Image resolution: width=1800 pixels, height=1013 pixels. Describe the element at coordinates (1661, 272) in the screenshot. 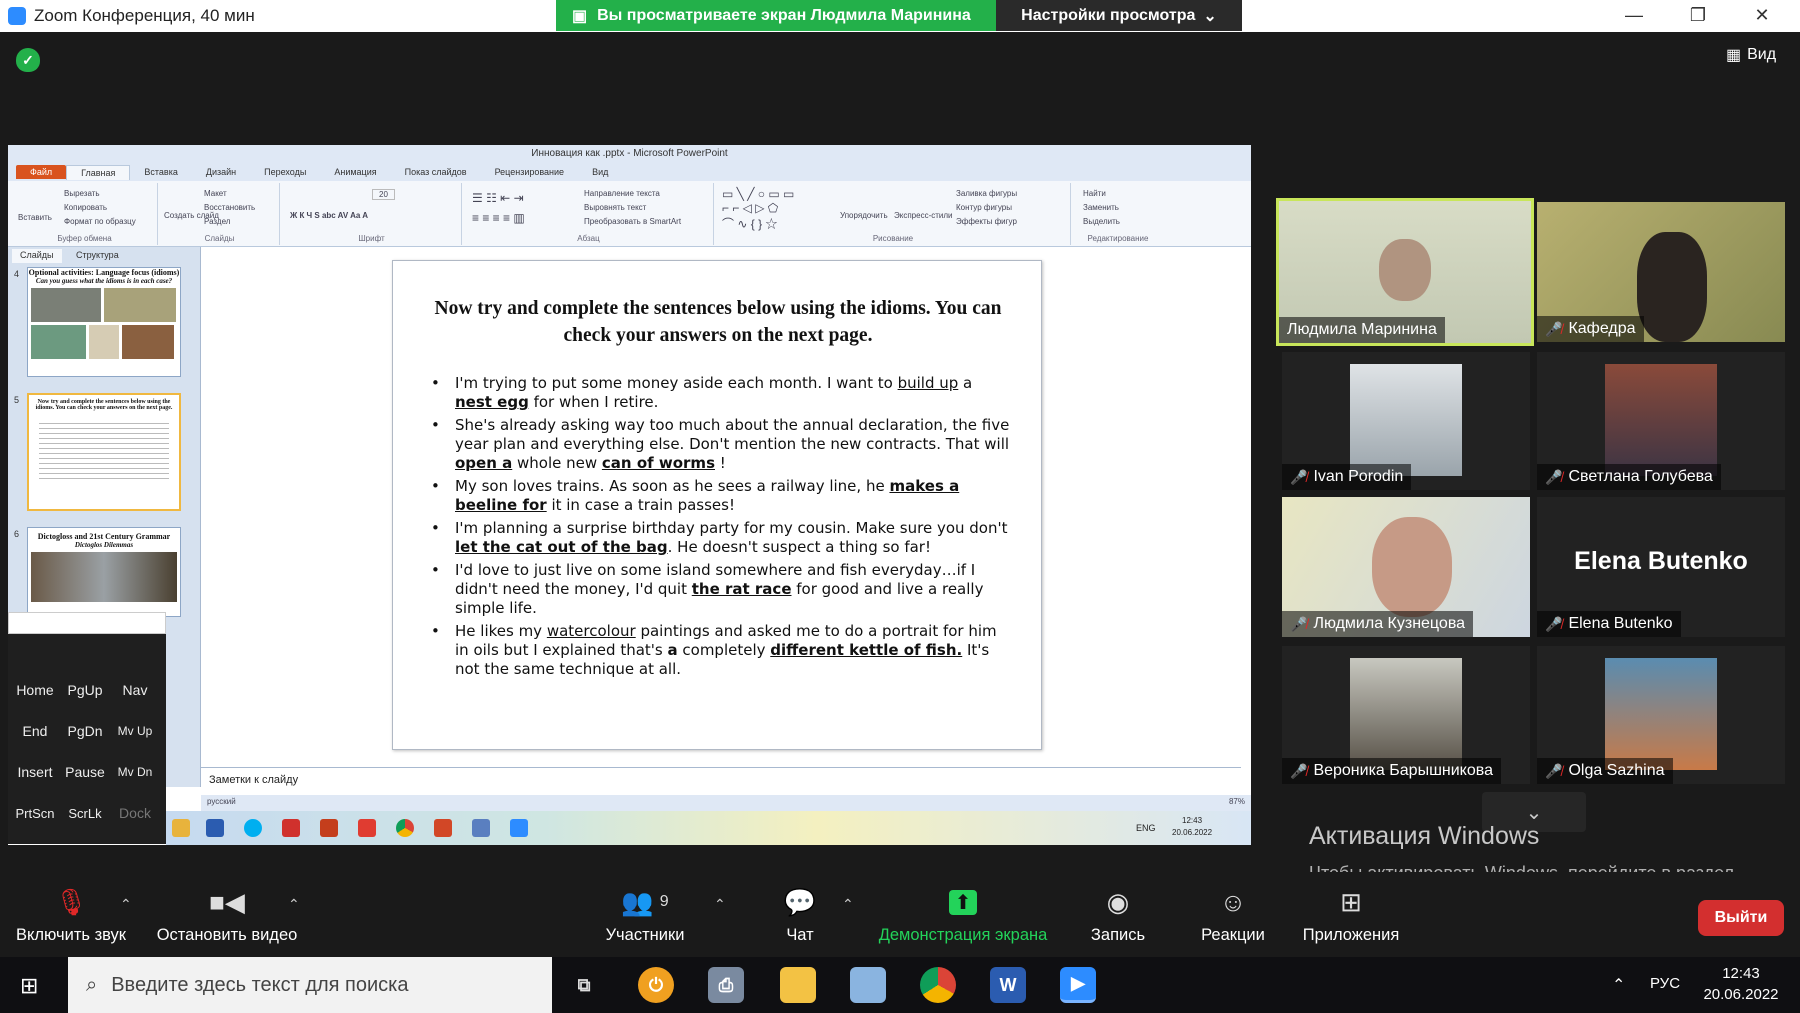

I see `participant-tile: 🎤̸ Кафедра` at that location.